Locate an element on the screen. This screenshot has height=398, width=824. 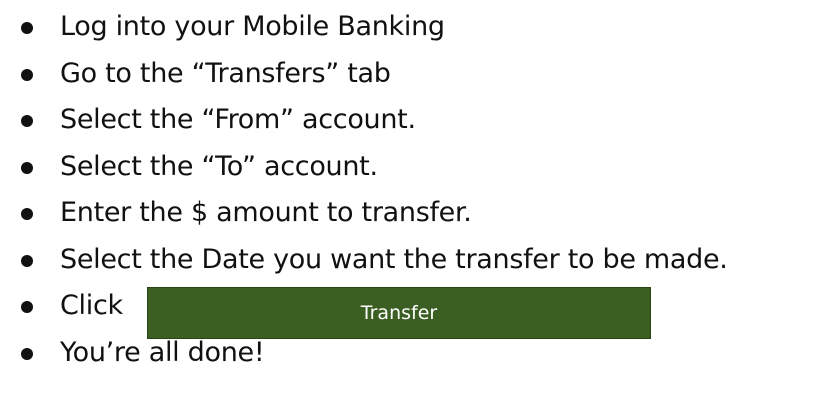
step-text: Select the “From” account. is located at coordinates (238, 119).